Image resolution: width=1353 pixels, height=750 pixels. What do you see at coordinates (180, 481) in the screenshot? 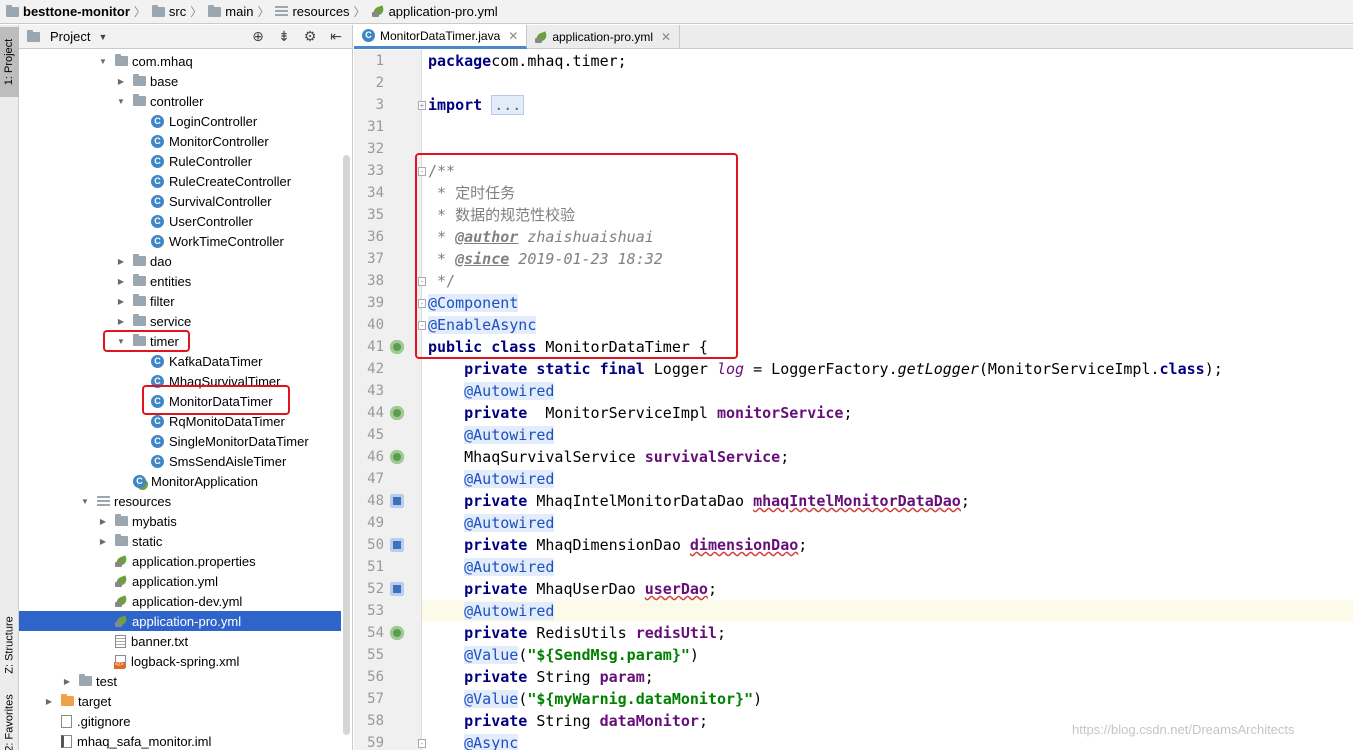
I see `tree-item: C MonitorApplication` at bounding box center [180, 481].